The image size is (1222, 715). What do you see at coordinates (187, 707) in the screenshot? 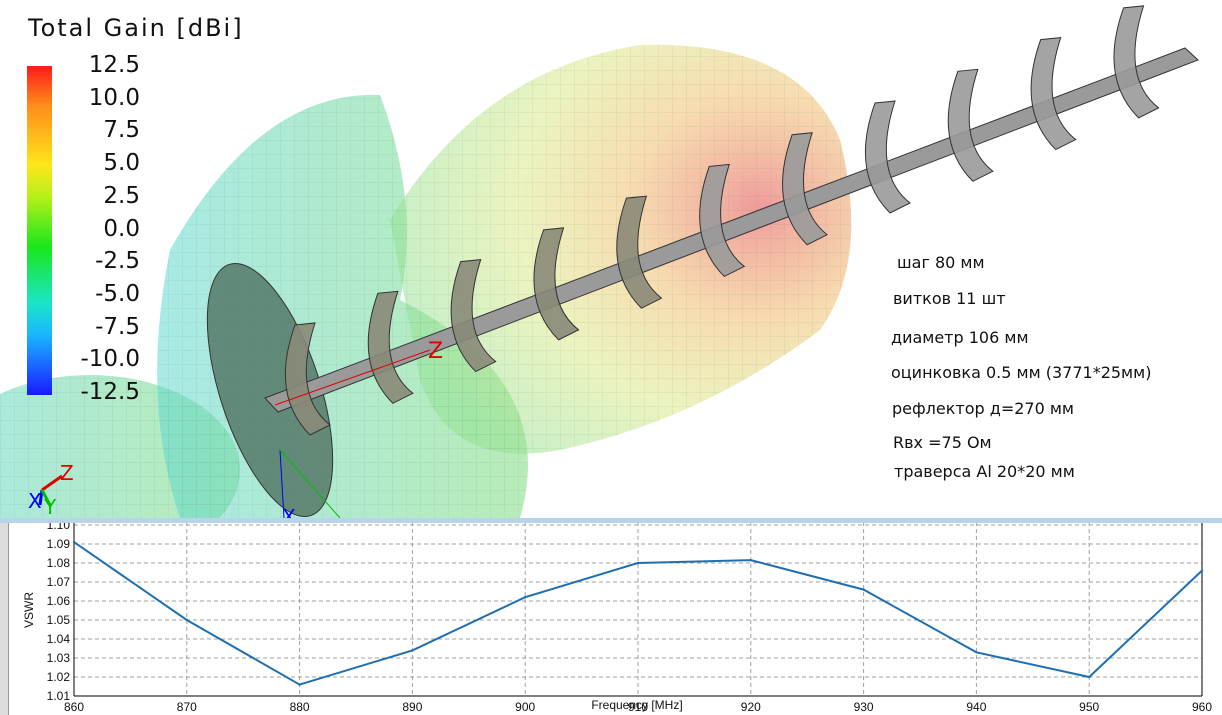
I see `x-tick-label: 870` at bounding box center [187, 707].